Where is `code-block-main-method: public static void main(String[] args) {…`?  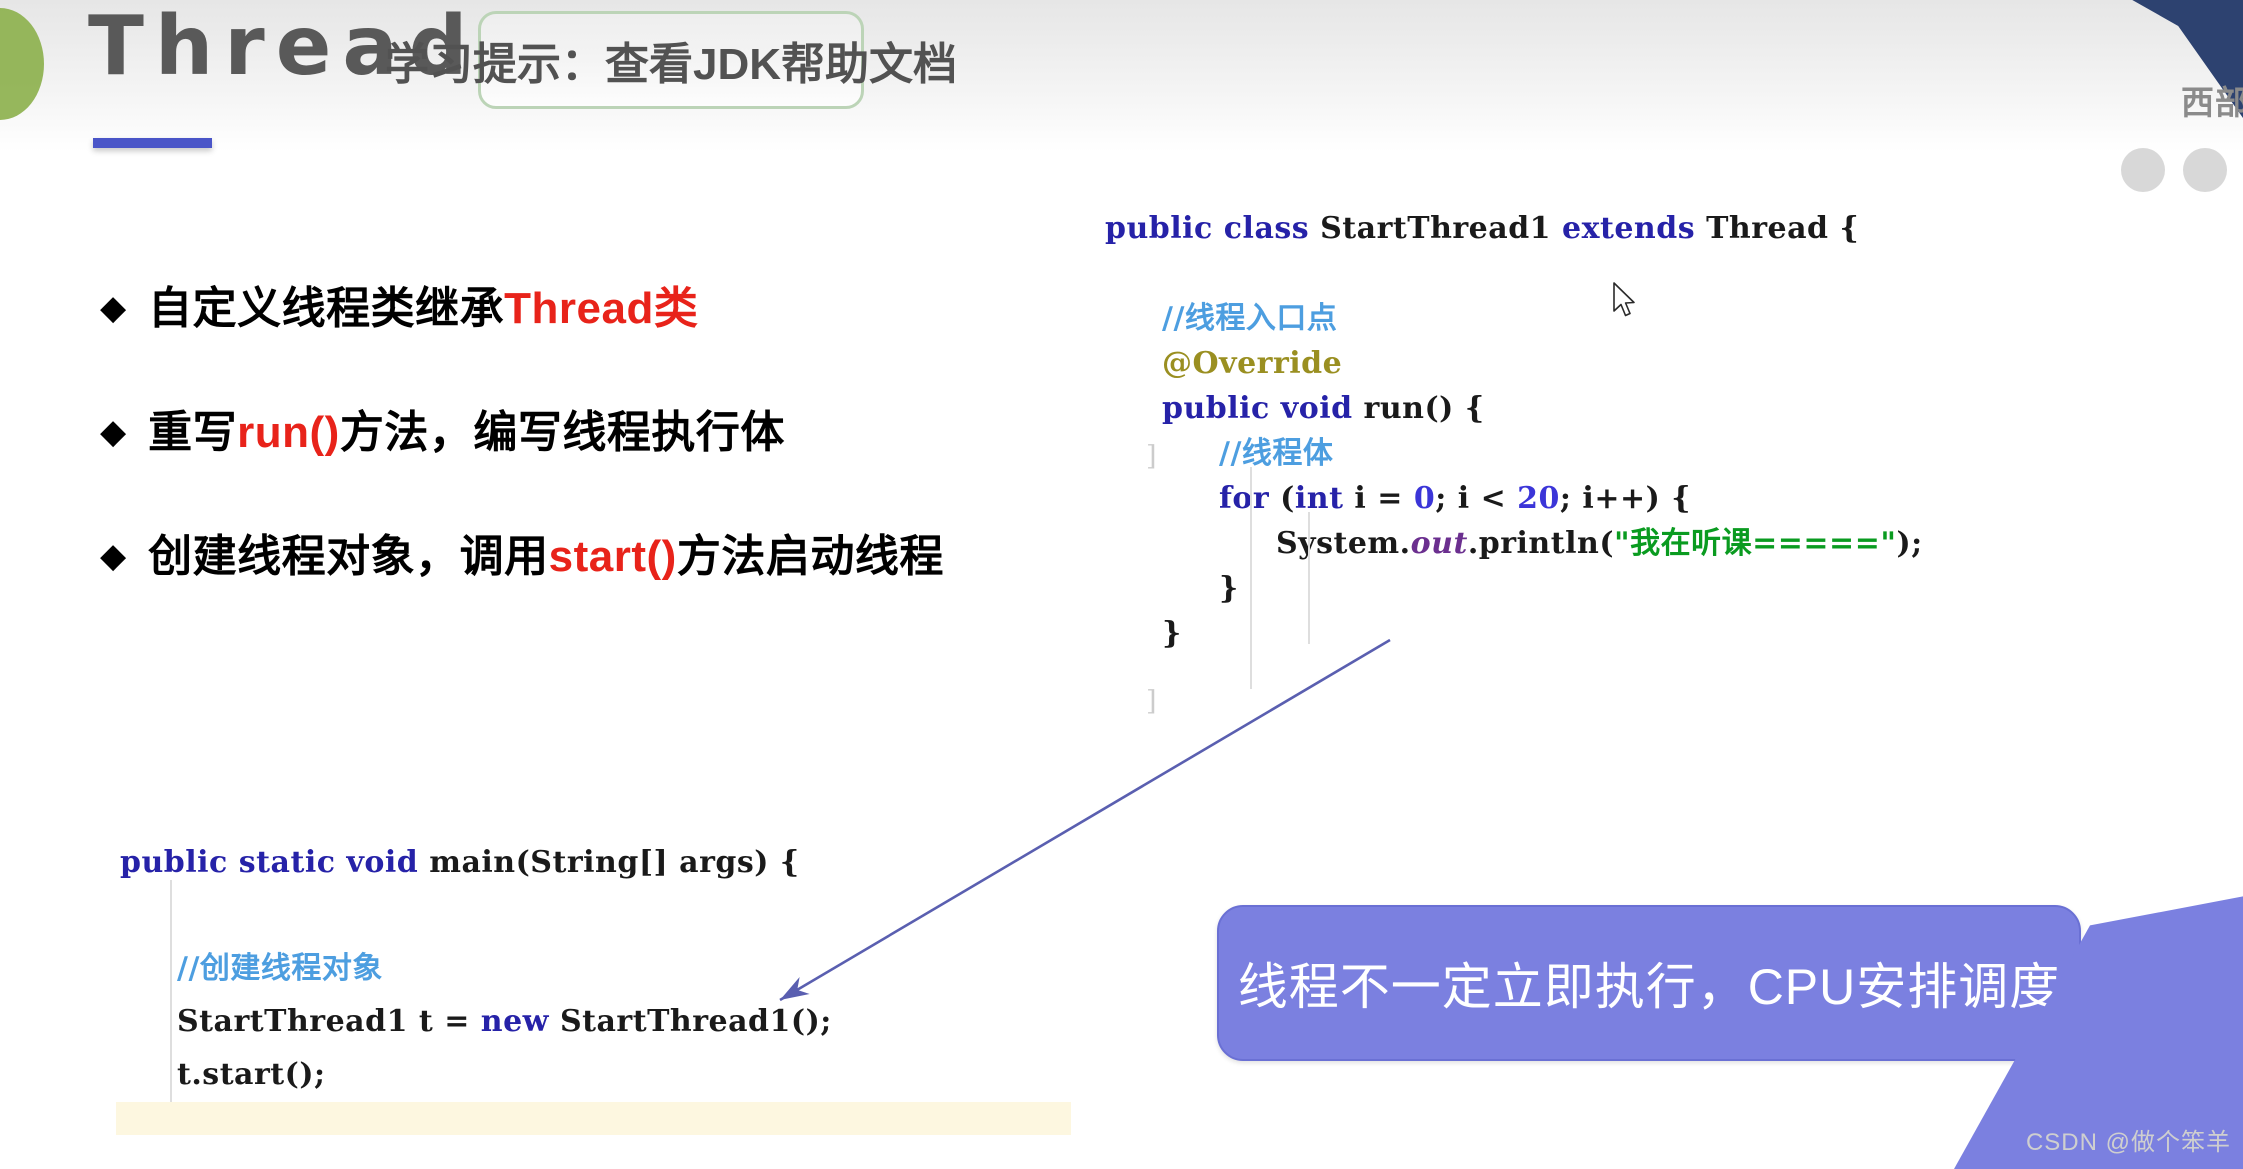
code-block-main-method: public static void main(String[] args) {… is located at coordinates (620, 968).